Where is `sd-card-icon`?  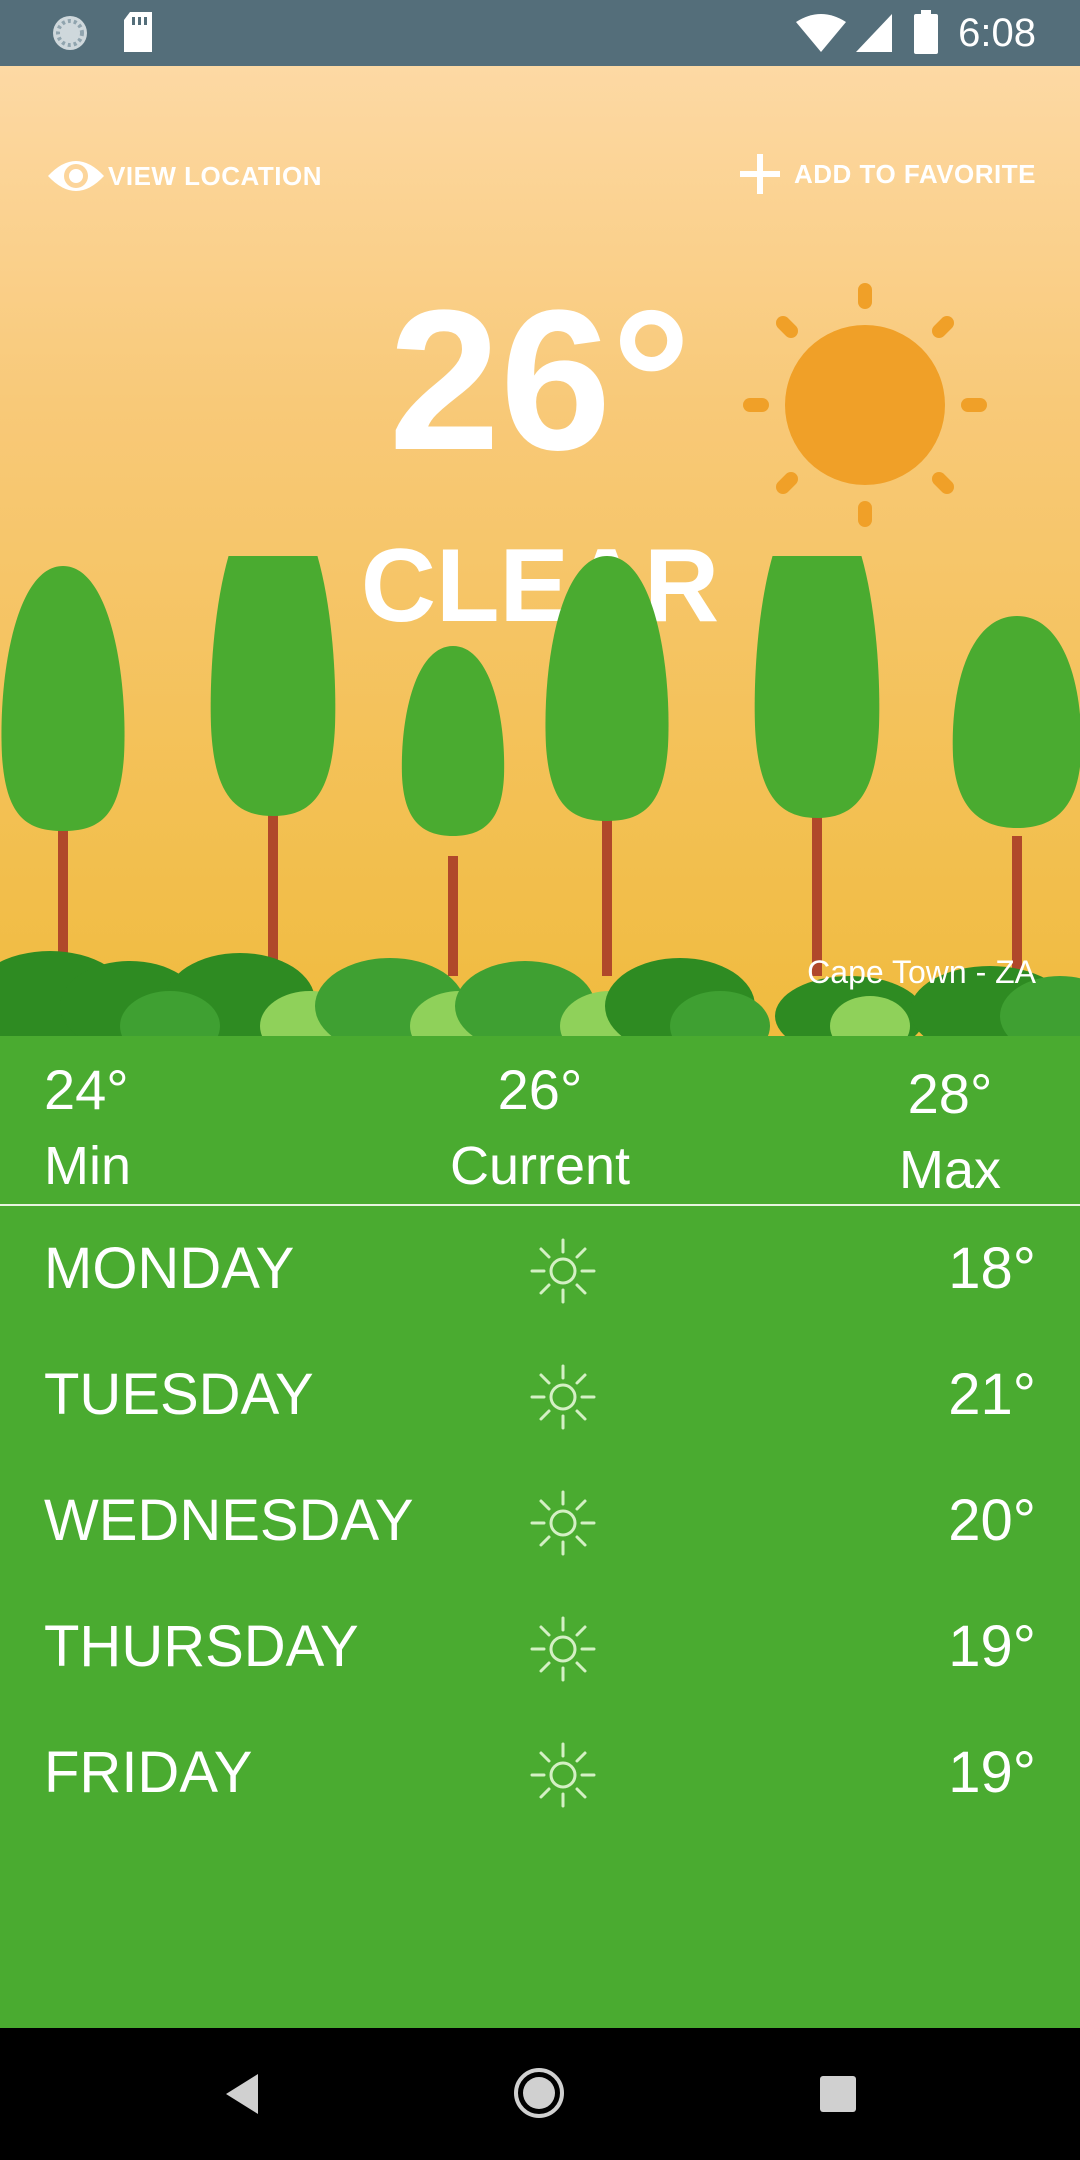 sd-card-icon is located at coordinates (138, 32).